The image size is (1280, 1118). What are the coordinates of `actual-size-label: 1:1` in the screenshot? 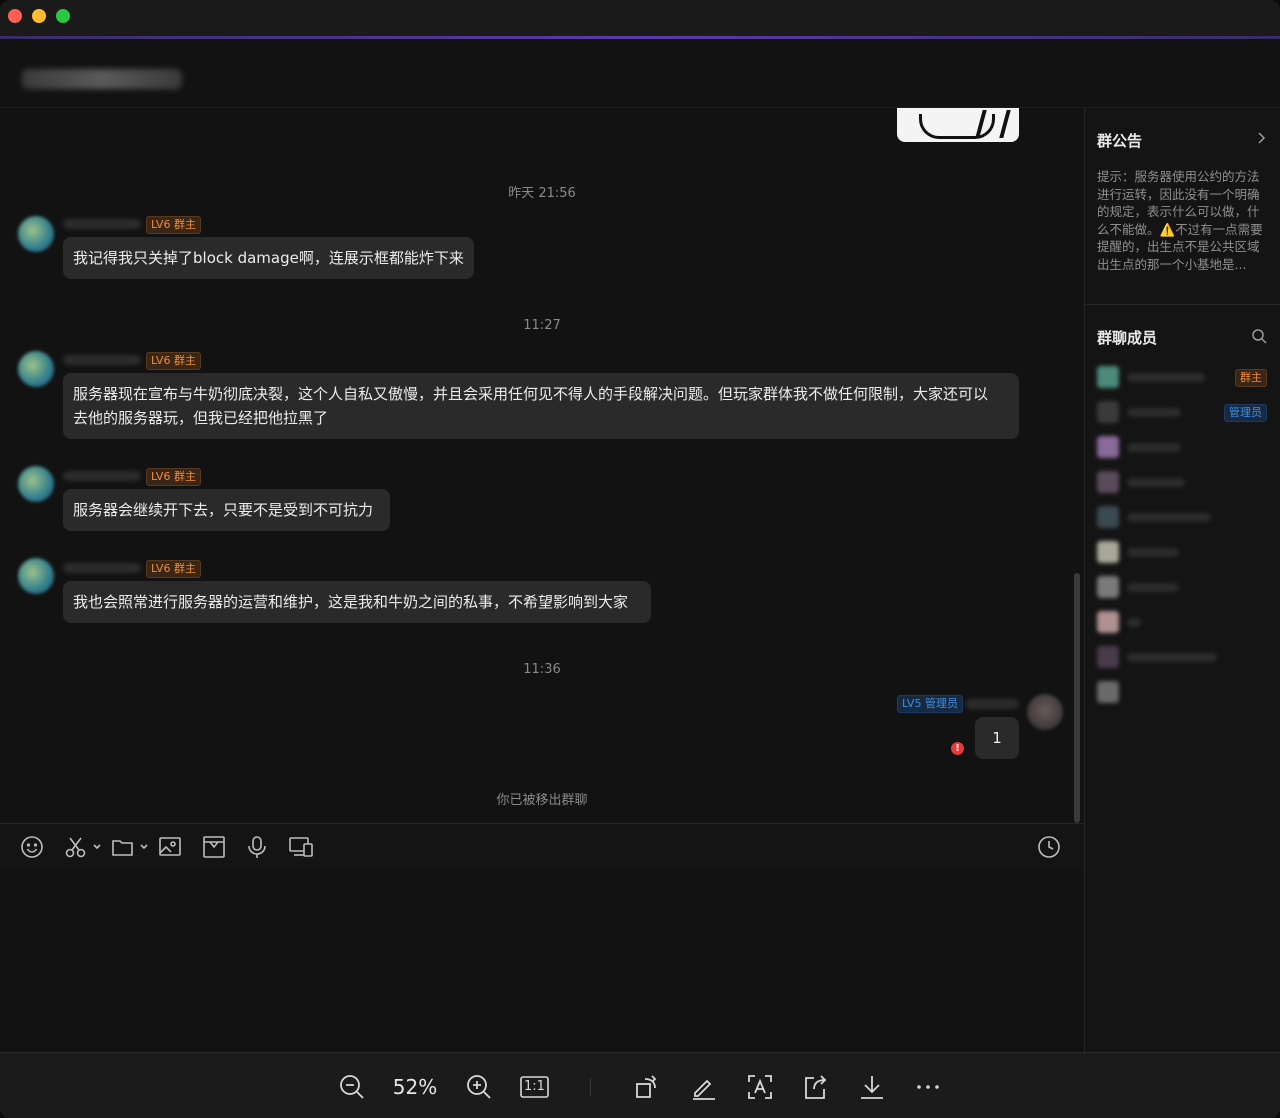 It's located at (534, 1086).